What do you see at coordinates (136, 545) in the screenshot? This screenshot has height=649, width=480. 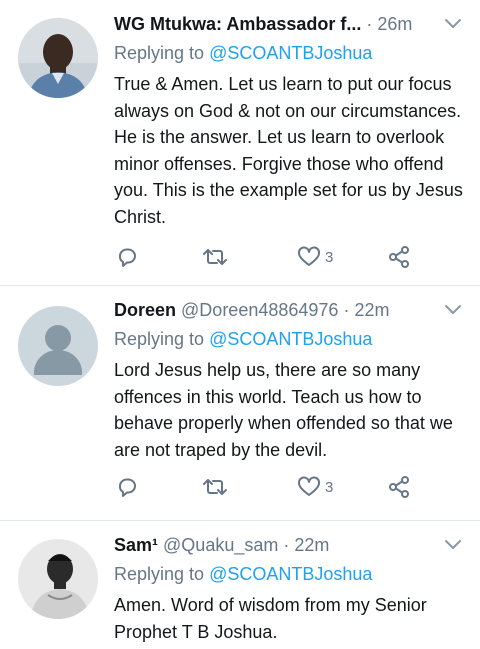 I see `display-name: Sam¹` at bounding box center [136, 545].